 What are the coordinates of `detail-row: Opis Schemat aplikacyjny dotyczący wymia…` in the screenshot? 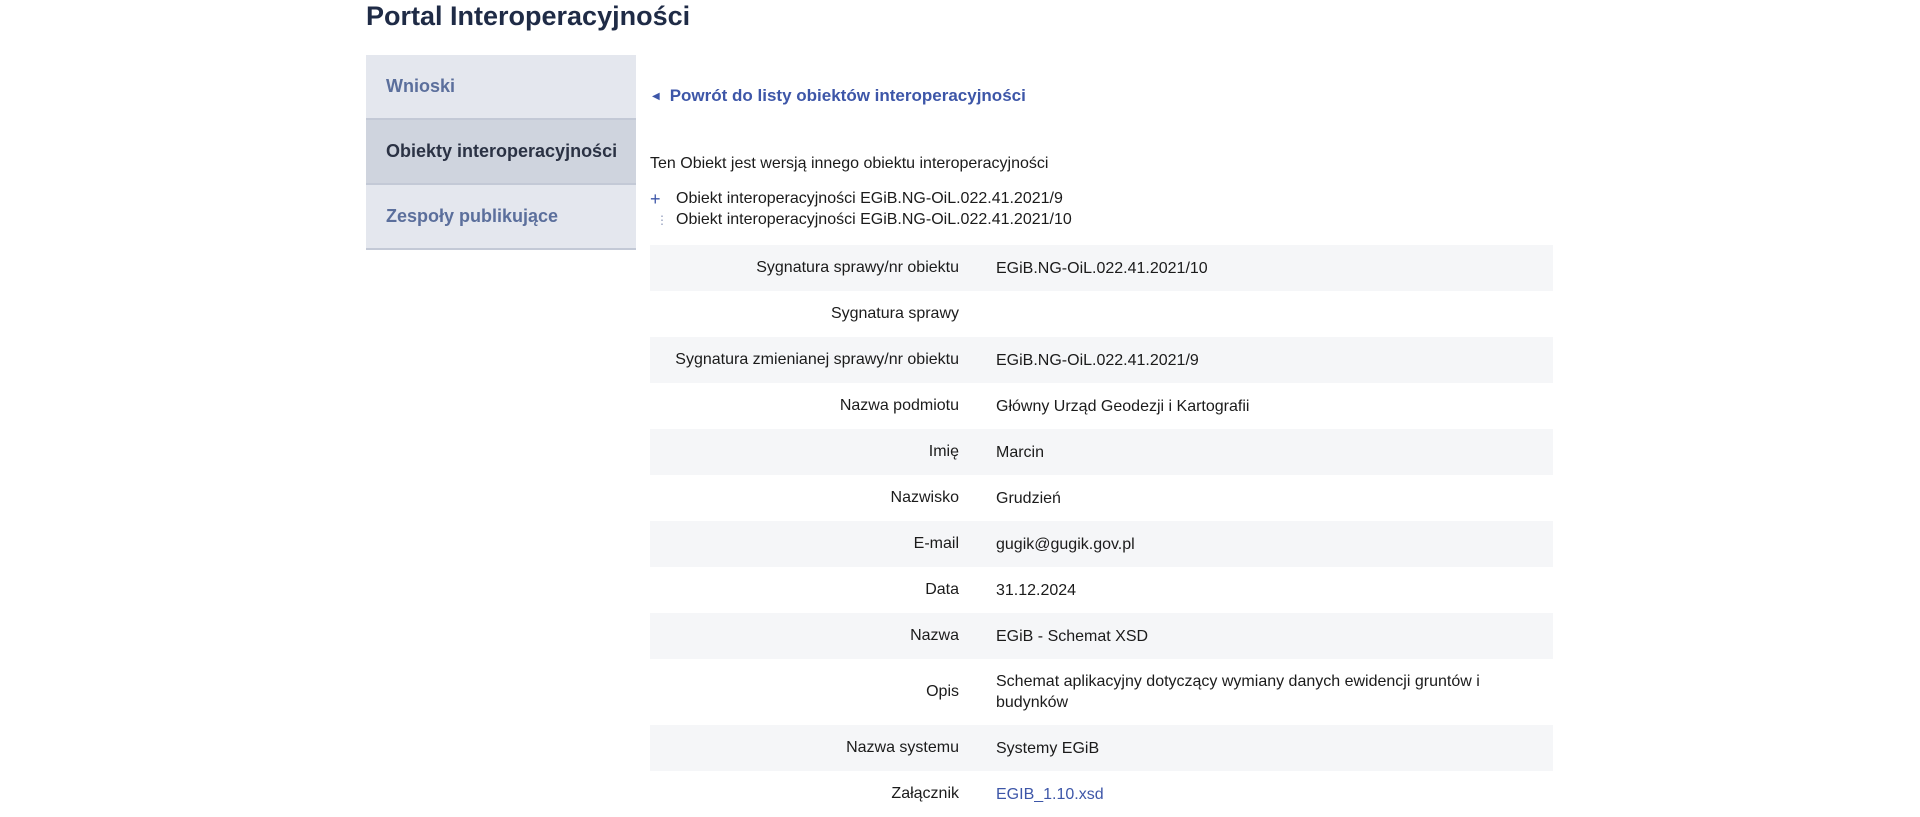 It's located at (1101, 692).